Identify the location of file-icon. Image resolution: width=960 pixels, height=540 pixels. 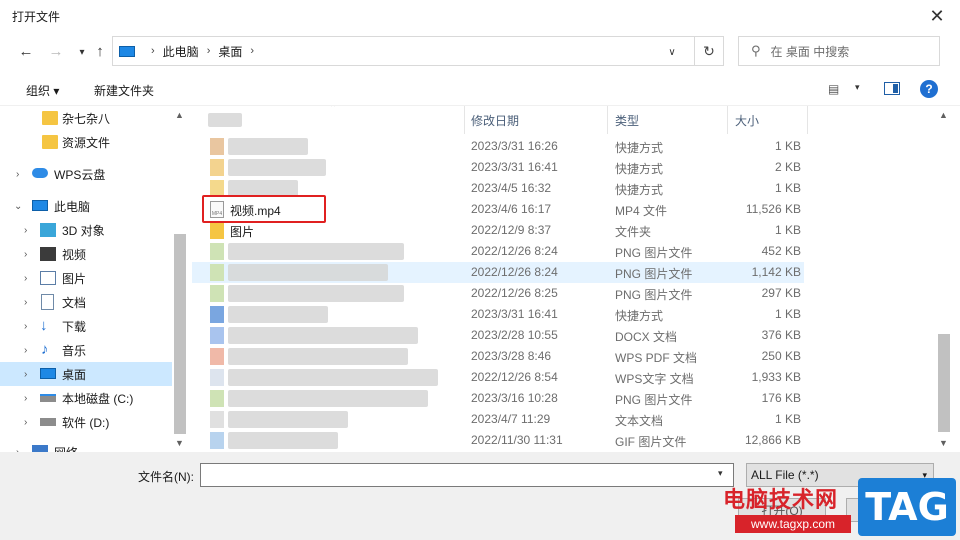
(217, 419).